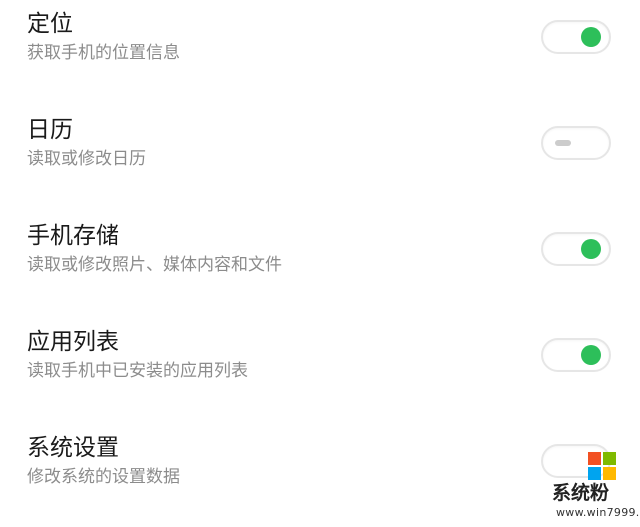  Describe the element at coordinates (602, 466) in the screenshot. I see `windows-logo-icon` at that location.